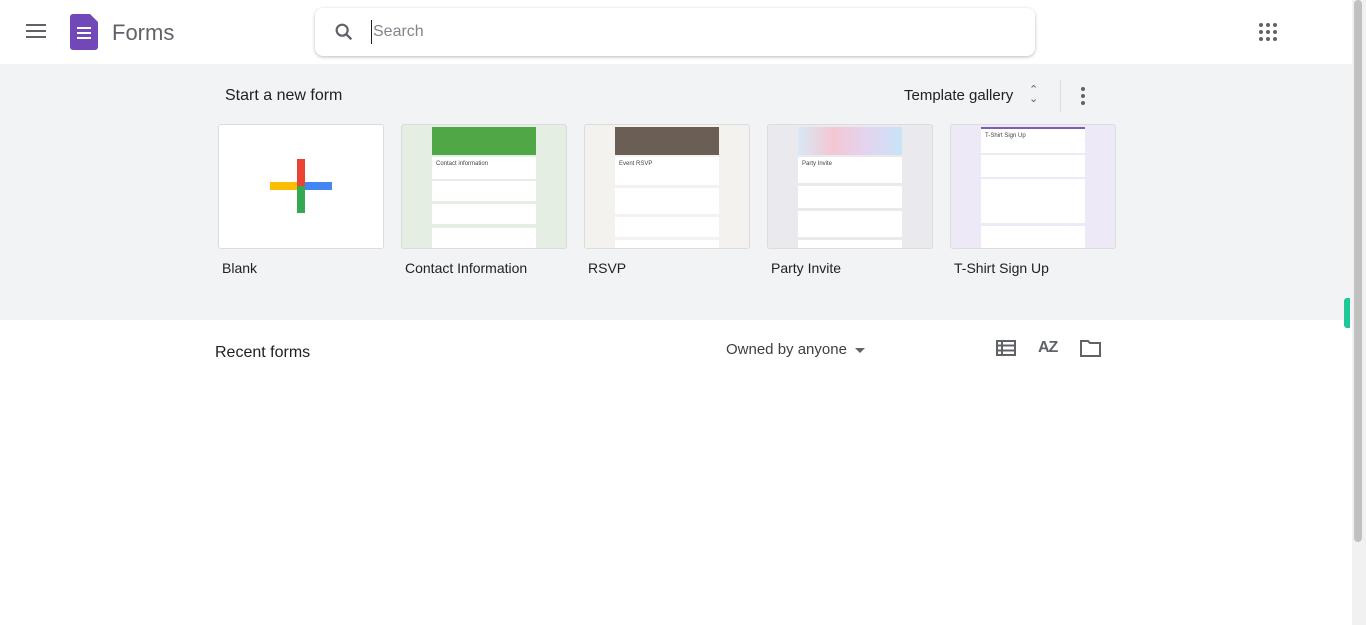 This screenshot has width=1366, height=625. Describe the element at coordinates (1033, 95) in the screenshot. I see `unfold-icon: ⌃ ⌄` at that location.